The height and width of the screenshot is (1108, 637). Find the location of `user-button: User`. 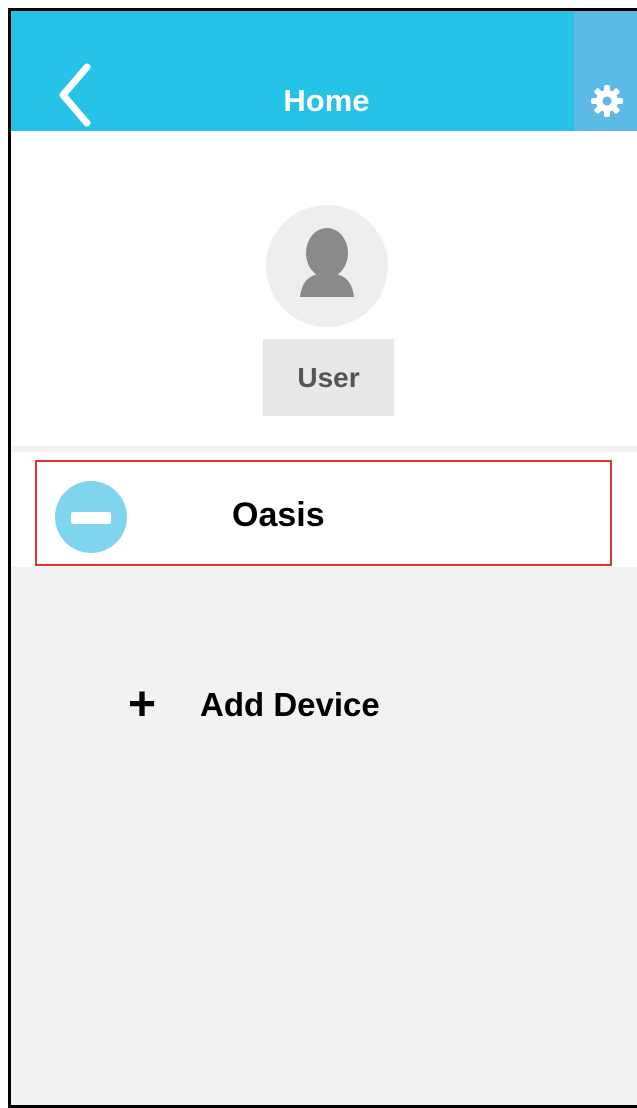

user-button: User is located at coordinates (328, 377).